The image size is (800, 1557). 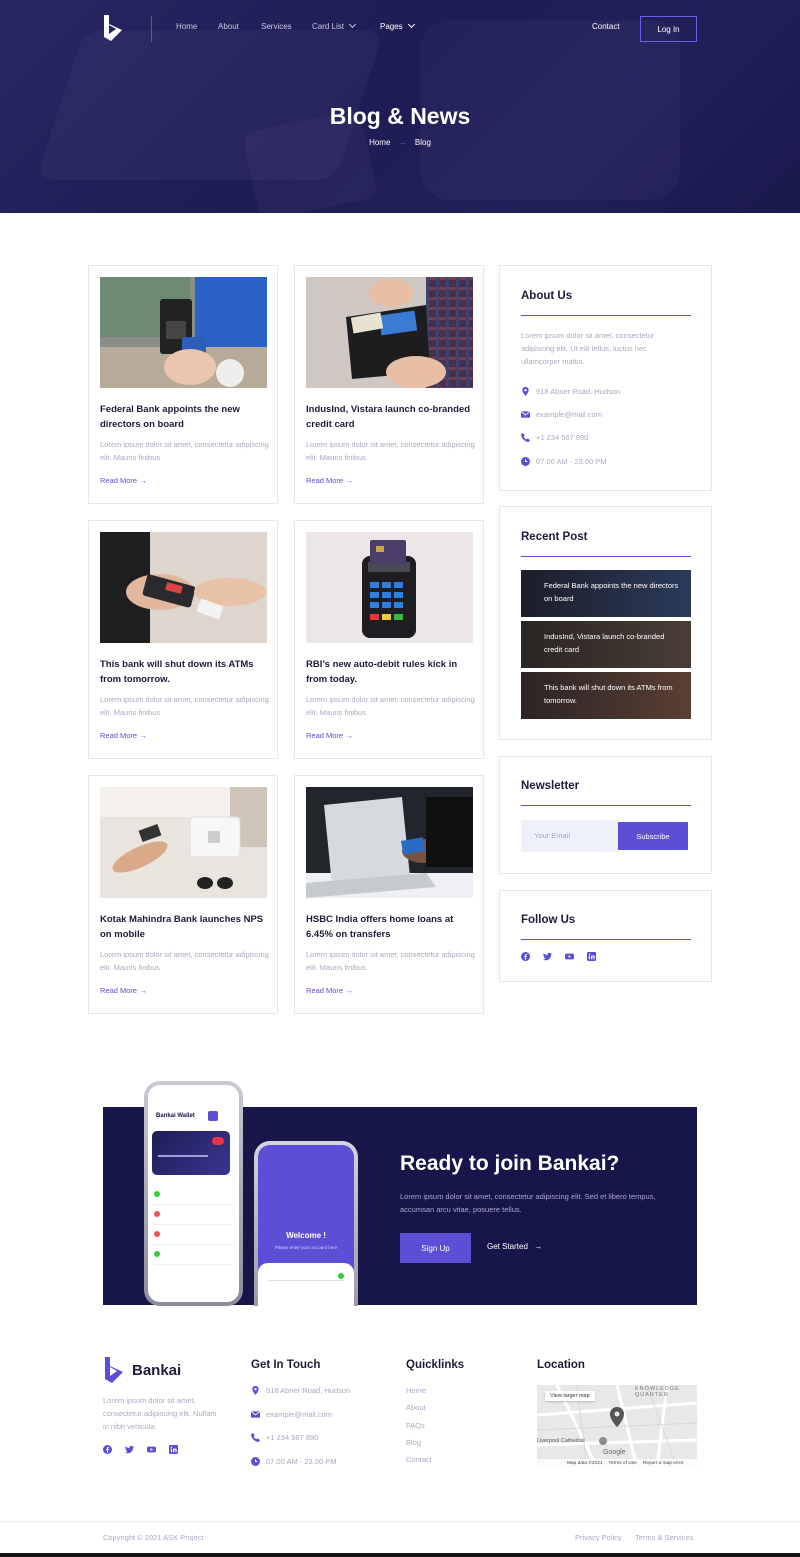 I want to click on footer-phone-text: +1 234 567 890, so click(x=292, y=1437).